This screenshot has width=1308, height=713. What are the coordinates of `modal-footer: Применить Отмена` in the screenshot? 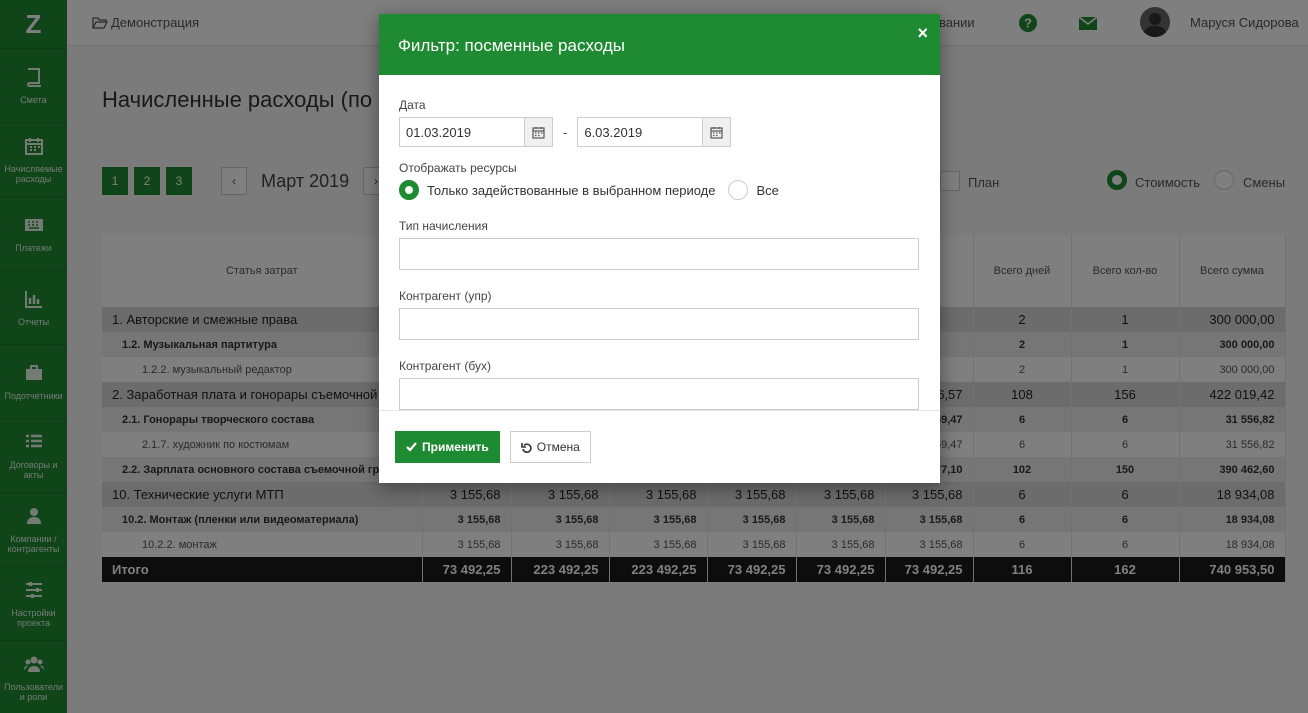 It's located at (659, 446).